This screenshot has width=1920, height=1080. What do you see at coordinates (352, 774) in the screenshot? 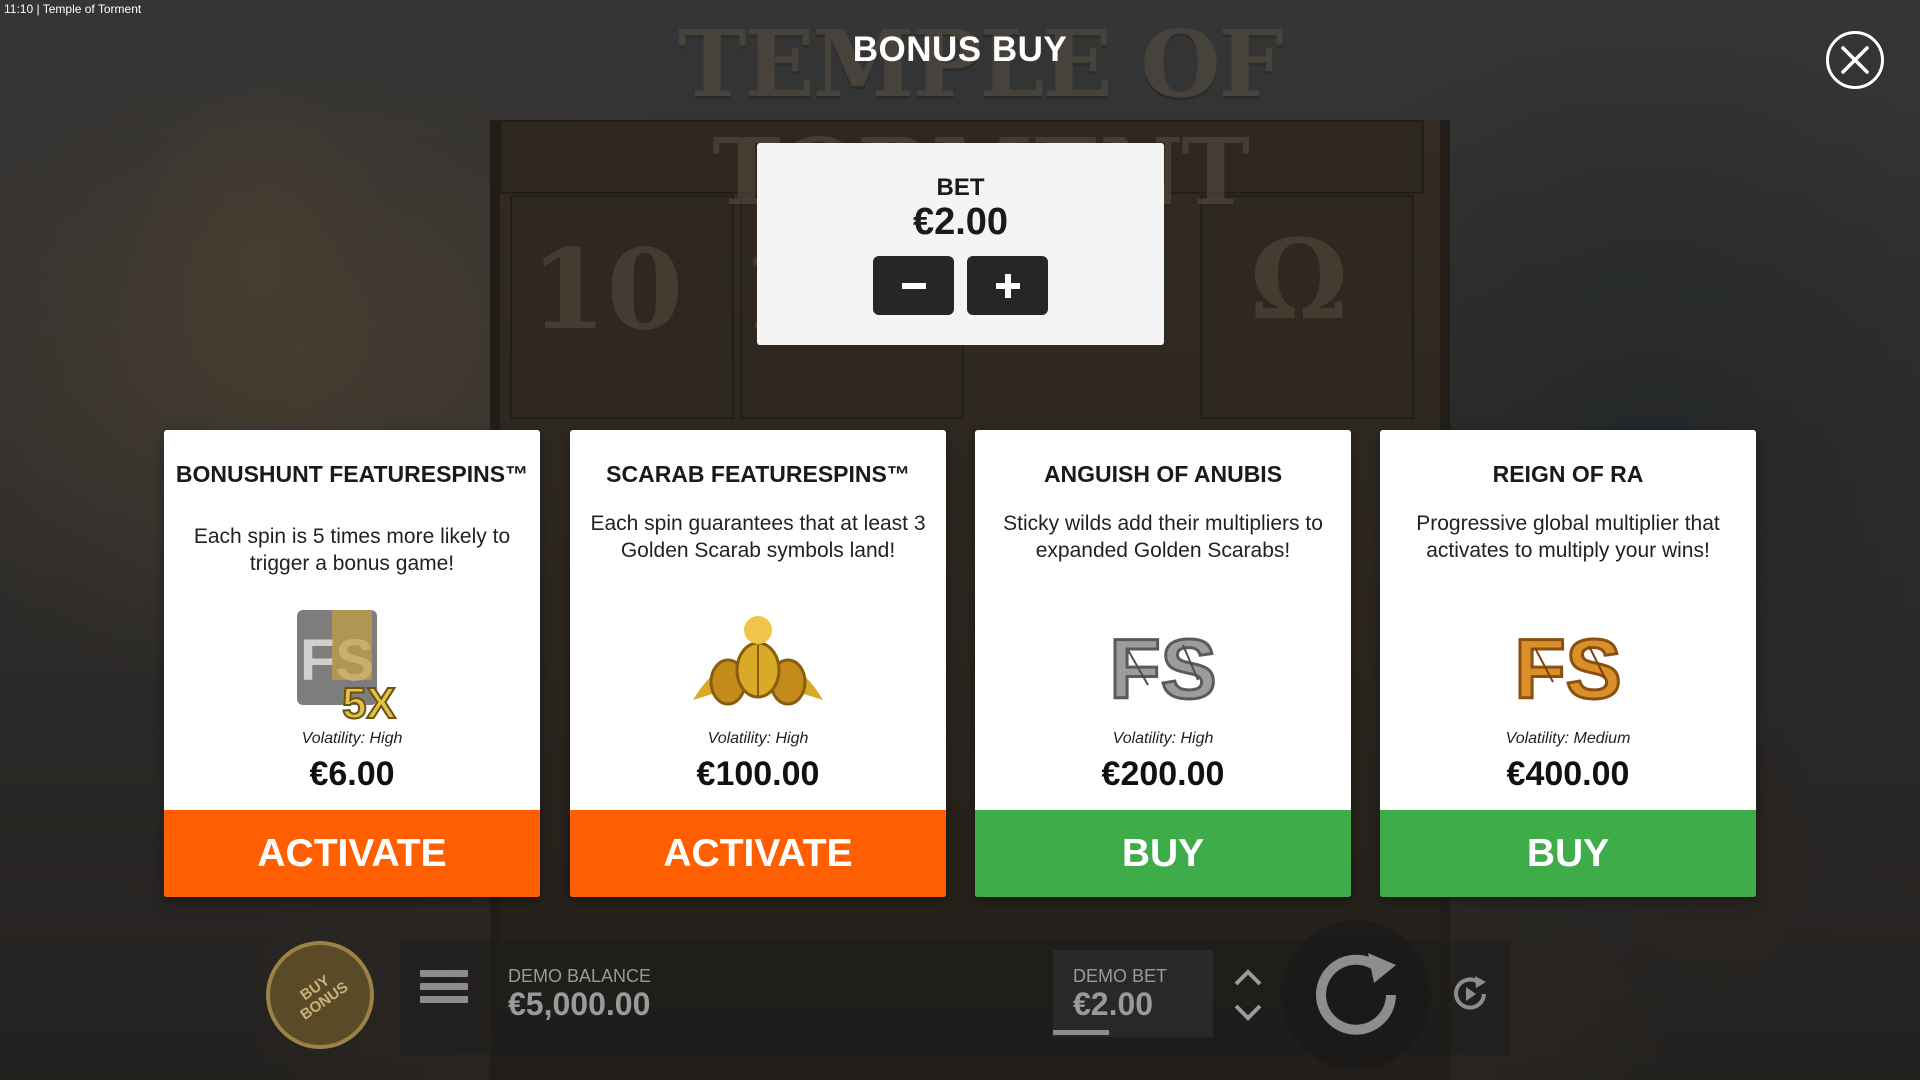
I see `card-price: €6.00` at bounding box center [352, 774].